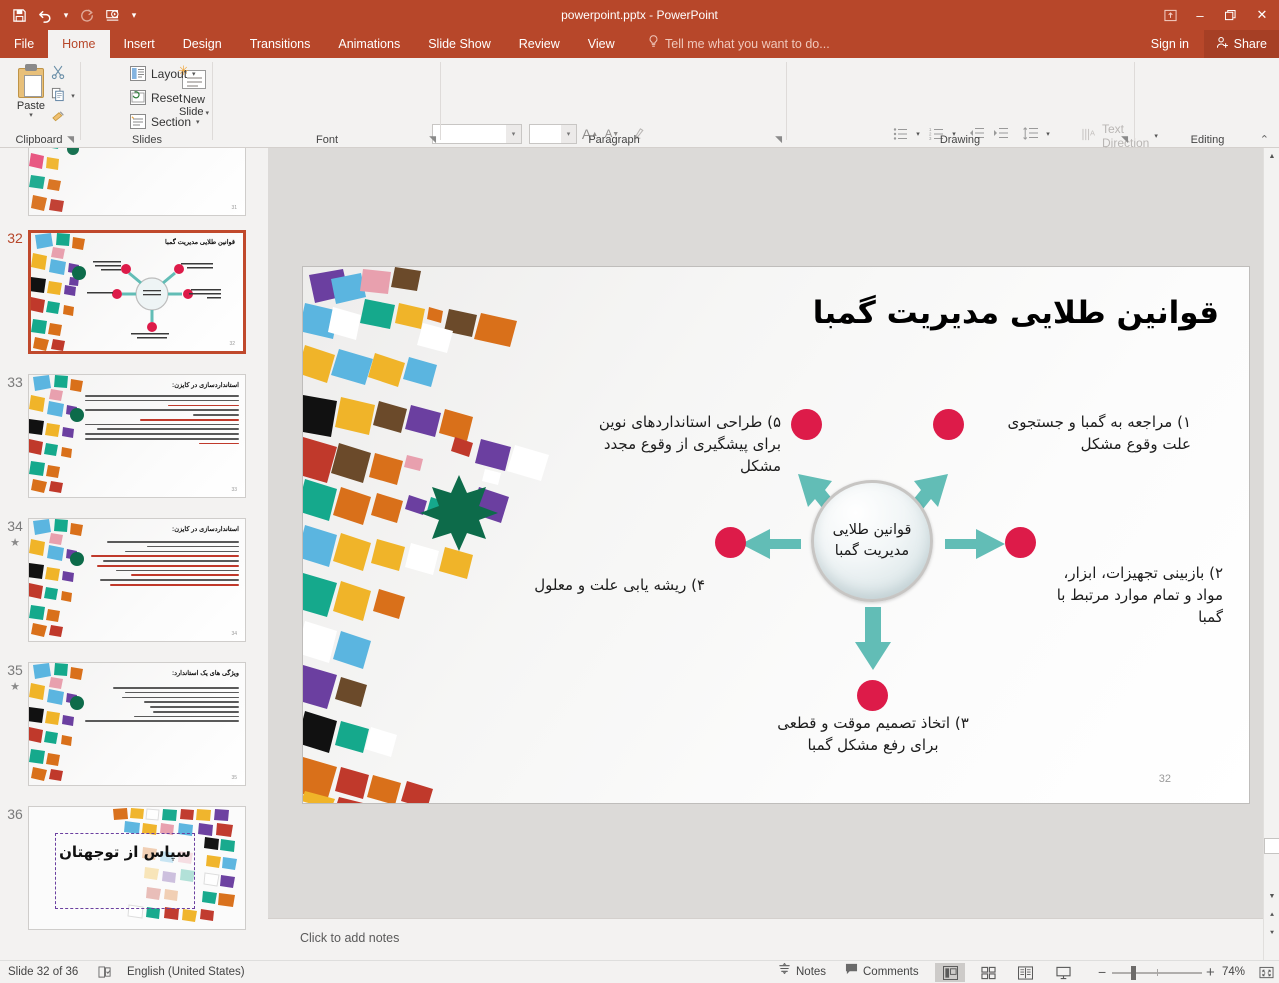  I want to click on tab-design: Design, so click(202, 44).